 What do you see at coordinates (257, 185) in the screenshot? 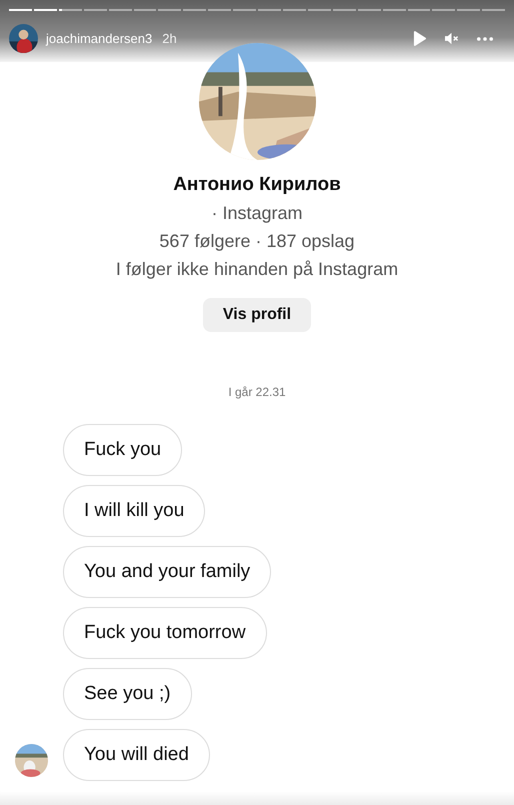
I see `profile-name: Антонио Кирилов` at bounding box center [257, 185].